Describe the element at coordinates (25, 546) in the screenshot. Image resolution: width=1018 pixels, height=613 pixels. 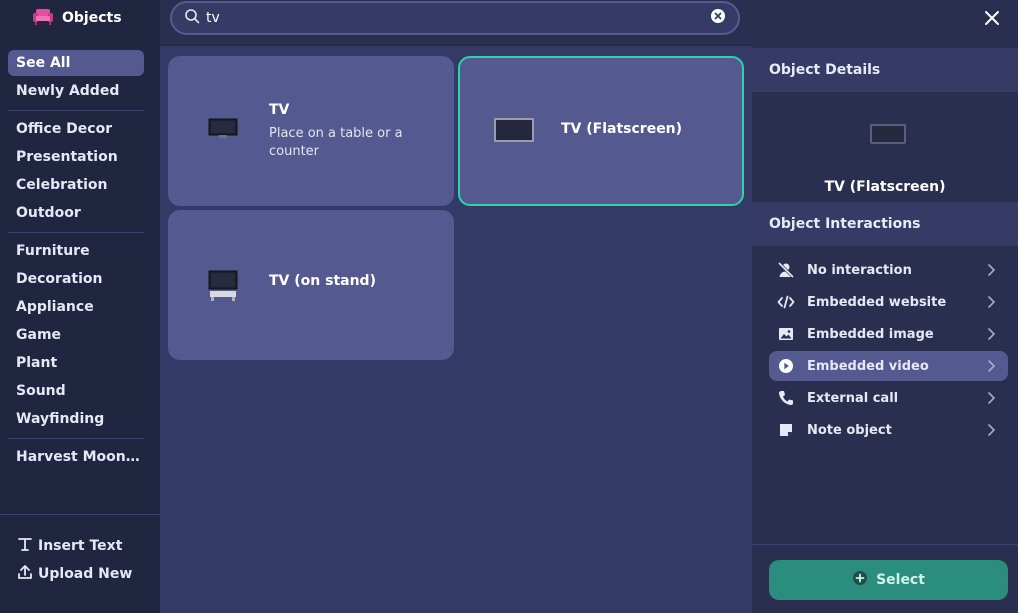
I see `text-icon` at that location.